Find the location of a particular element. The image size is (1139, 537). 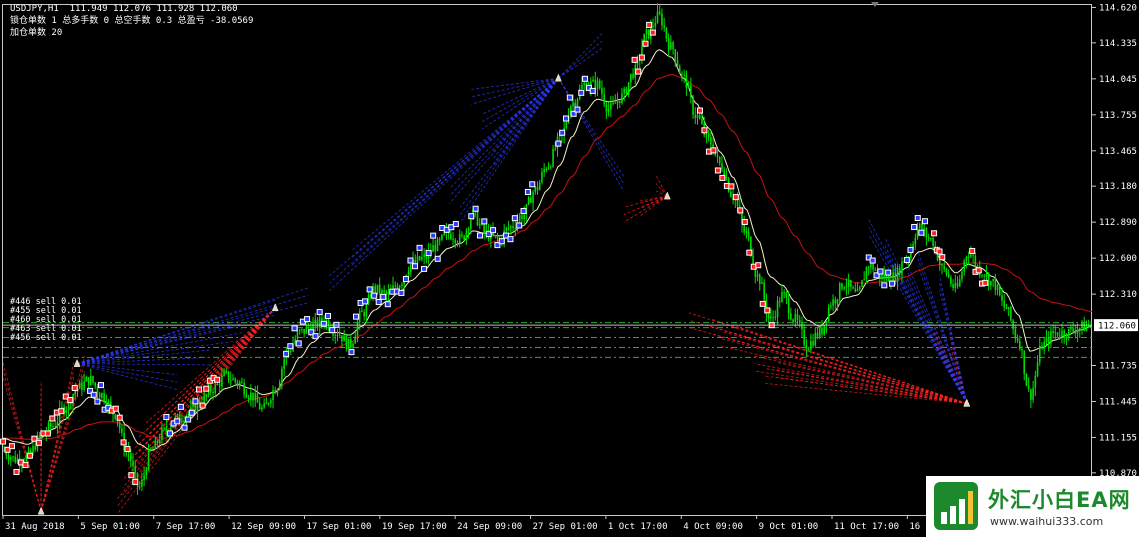

price-tick-label: 111.735 is located at coordinates (1118, 366).